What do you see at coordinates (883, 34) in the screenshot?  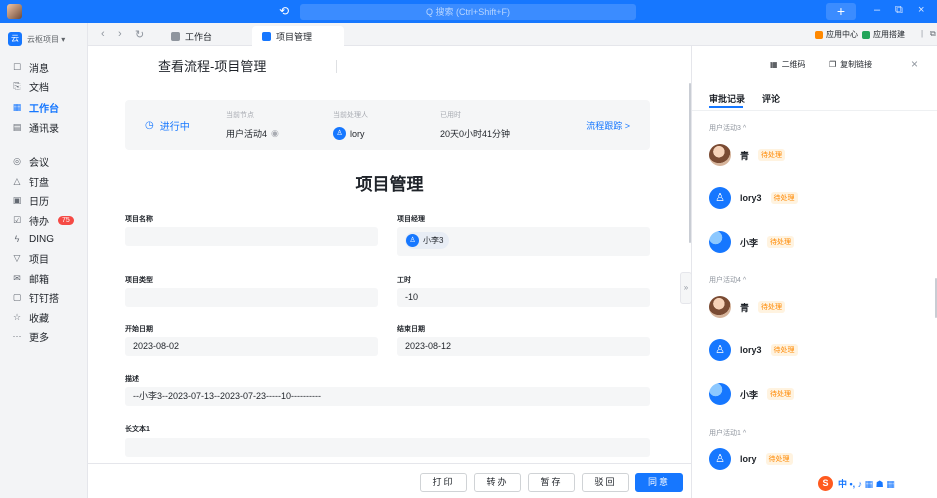 I see `app-builder-link: 应用搭建` at bounding box center [883, 34].